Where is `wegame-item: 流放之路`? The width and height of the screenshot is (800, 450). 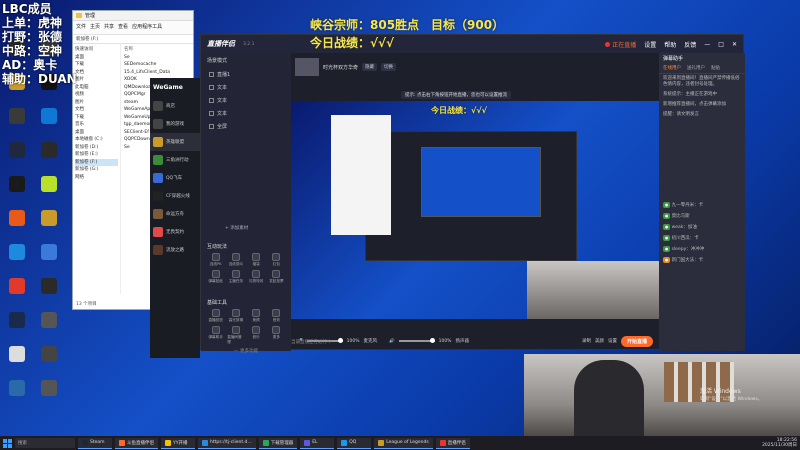
wegame-item: 流放之路 is located at coordinates (175, 250).